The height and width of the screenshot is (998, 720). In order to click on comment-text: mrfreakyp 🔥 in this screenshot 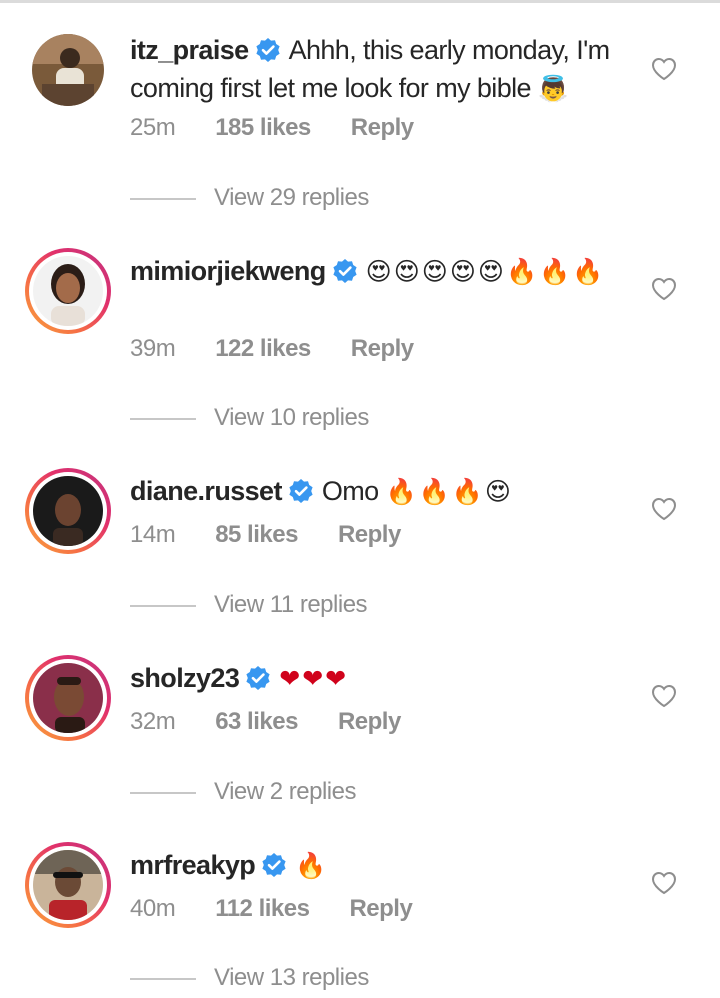, I will do `click(380, 867)`.